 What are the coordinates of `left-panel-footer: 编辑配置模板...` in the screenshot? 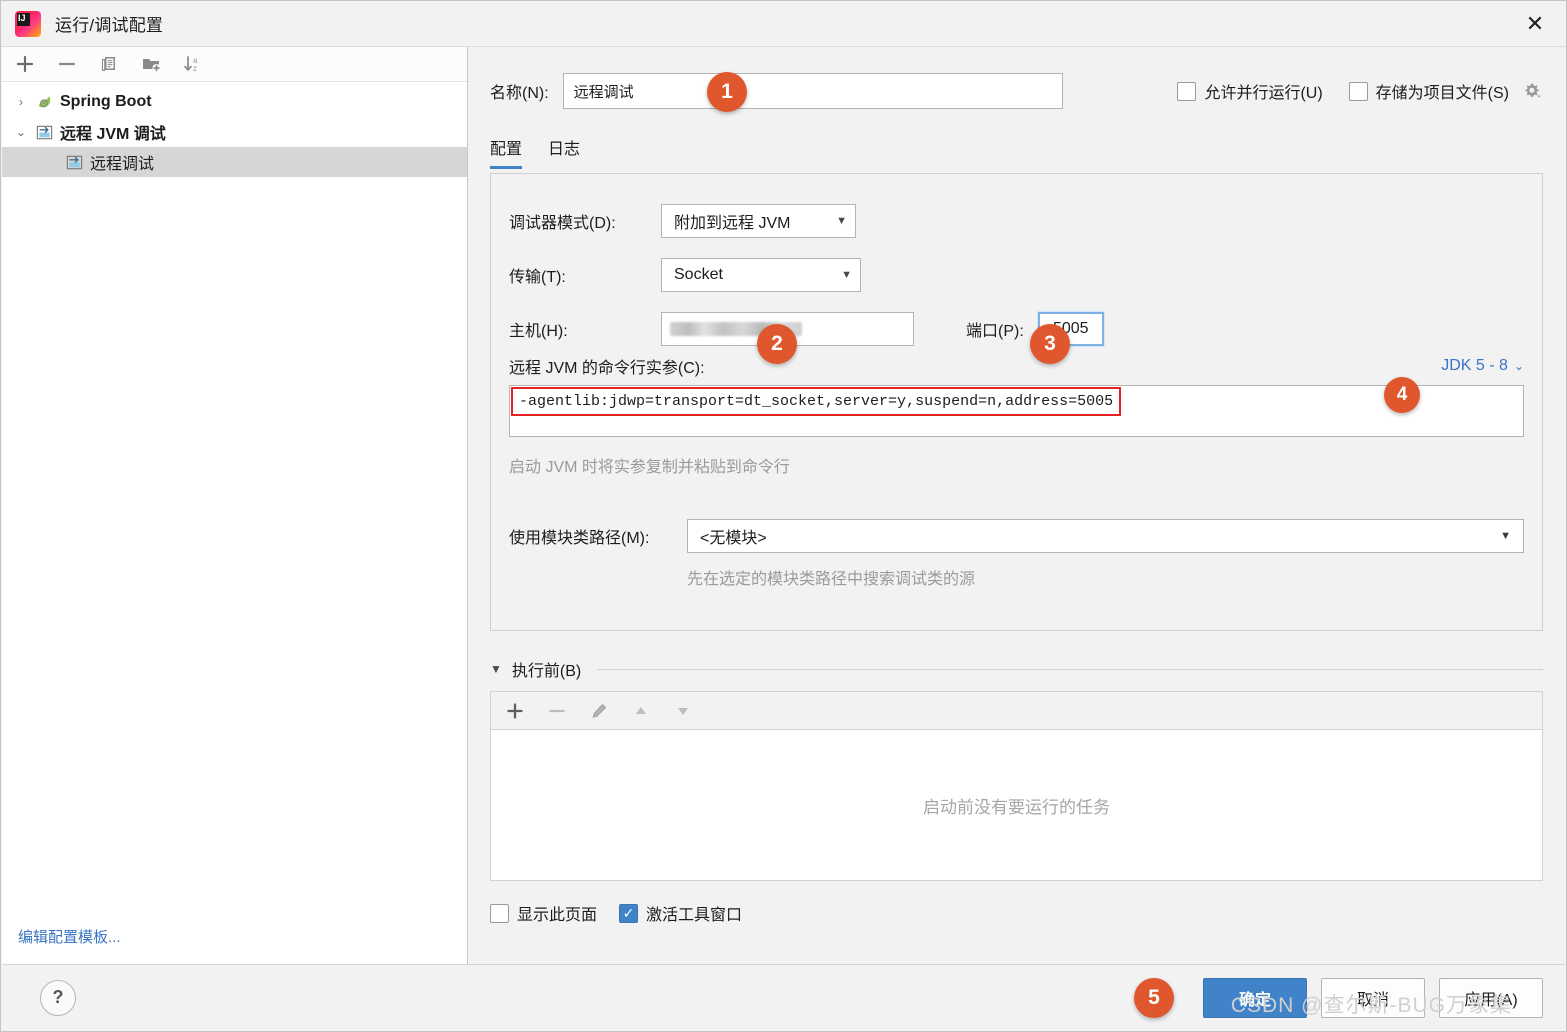 It's located at (234, 936).